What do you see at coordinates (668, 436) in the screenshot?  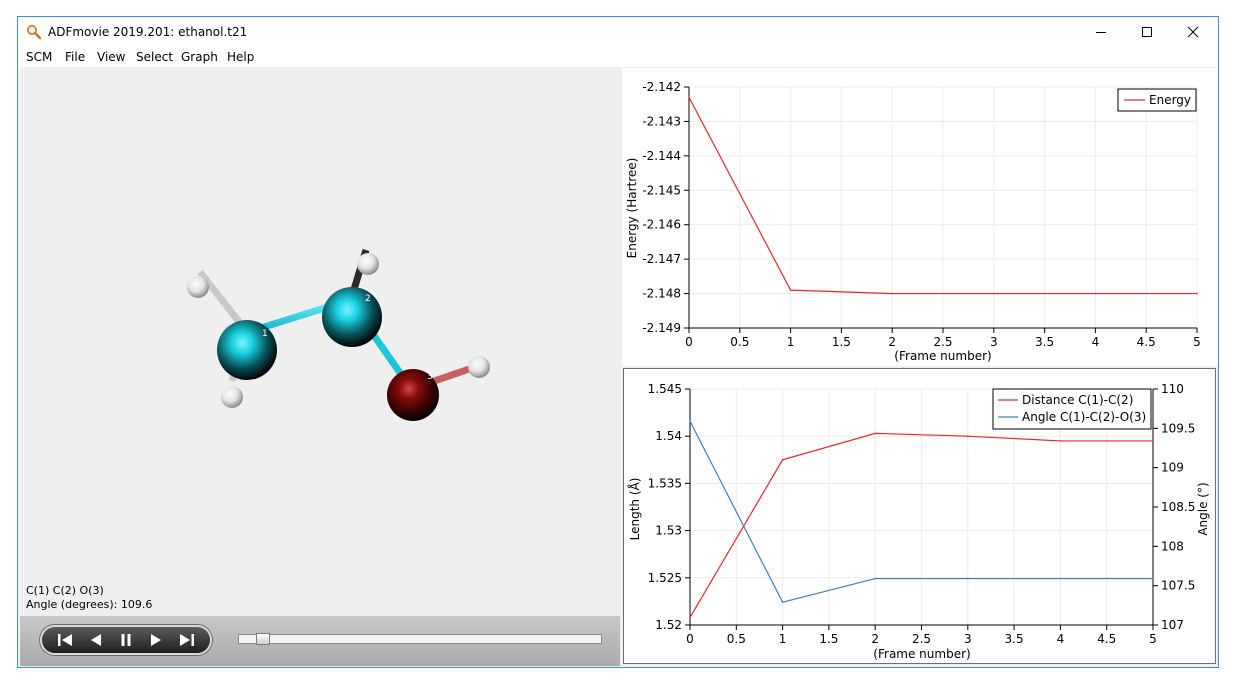 I see `y-tick-label: 1.54` at bounding box center [668, 436].